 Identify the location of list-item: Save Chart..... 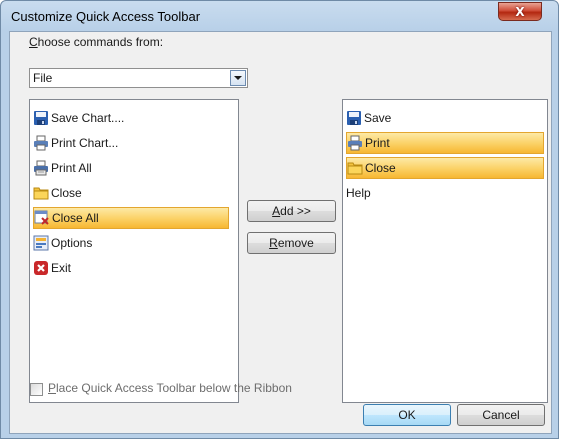
(131, 118).